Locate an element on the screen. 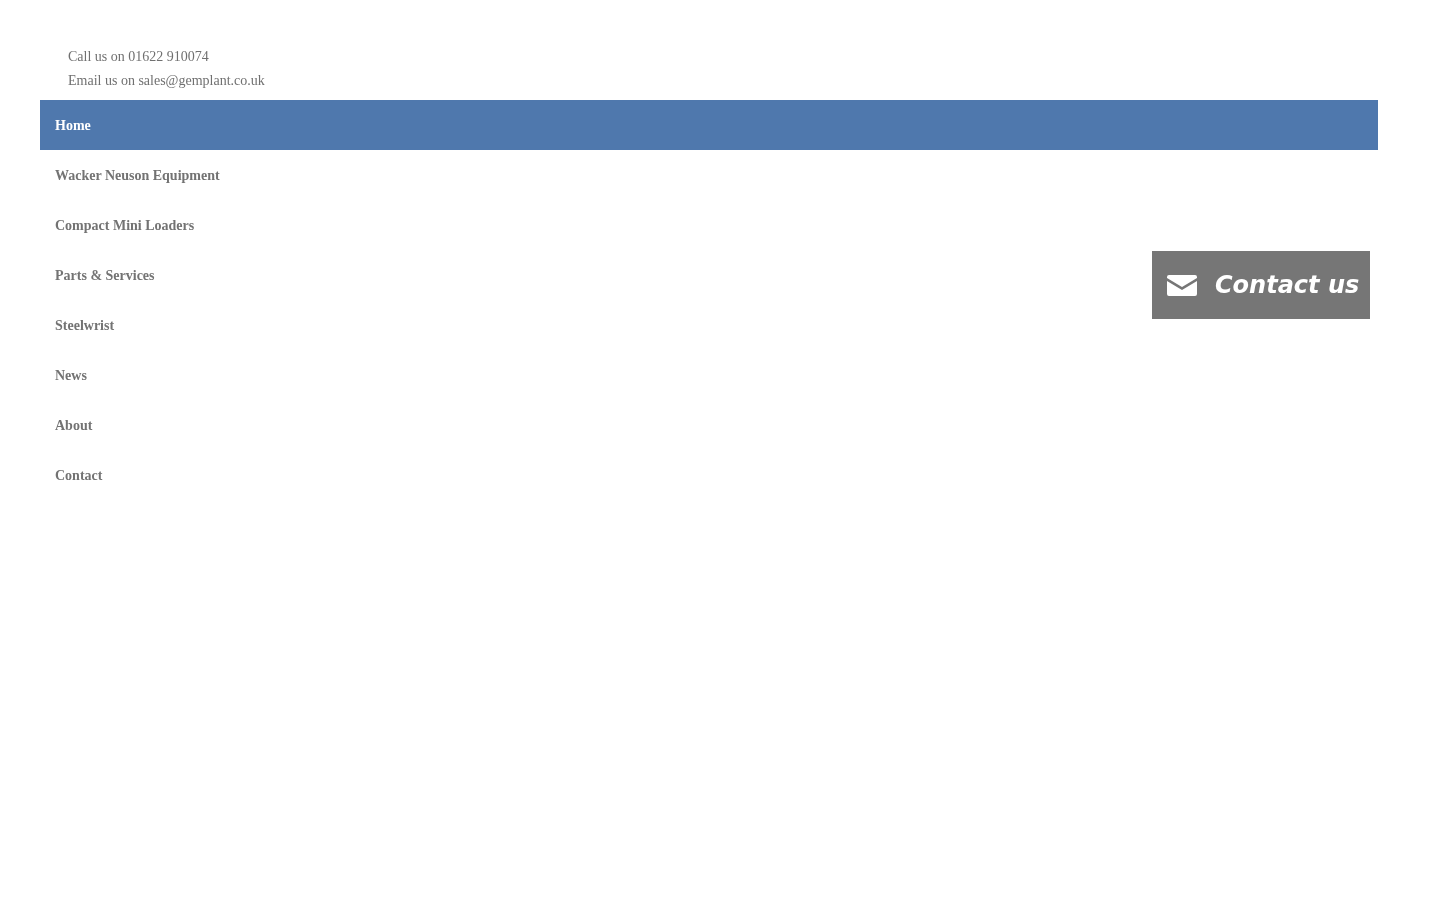  contact-us-button: Contact us is located at coordinates (1261, 285).